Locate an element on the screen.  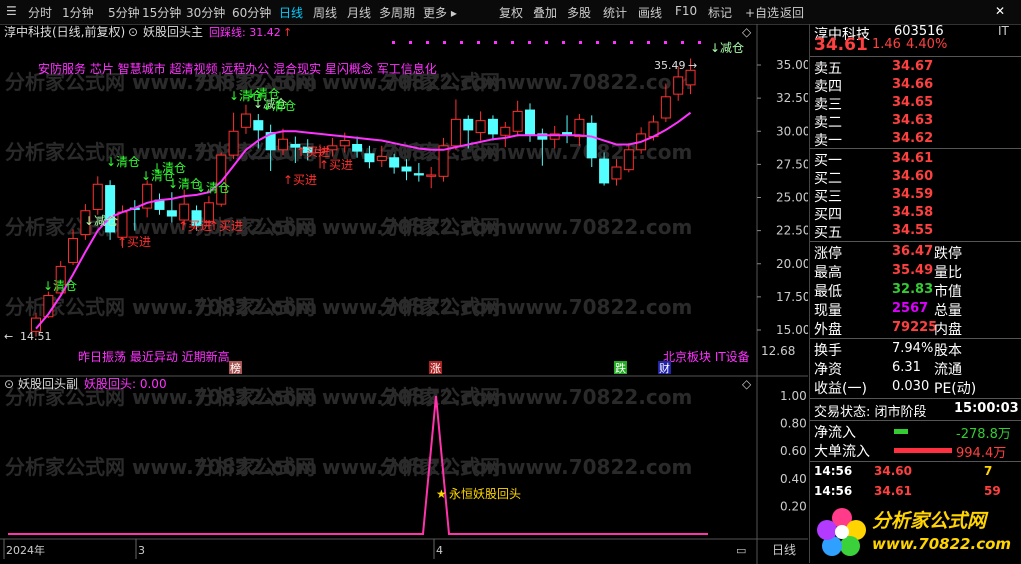
event-badge: 跌 is located at coordinates (620, 368).